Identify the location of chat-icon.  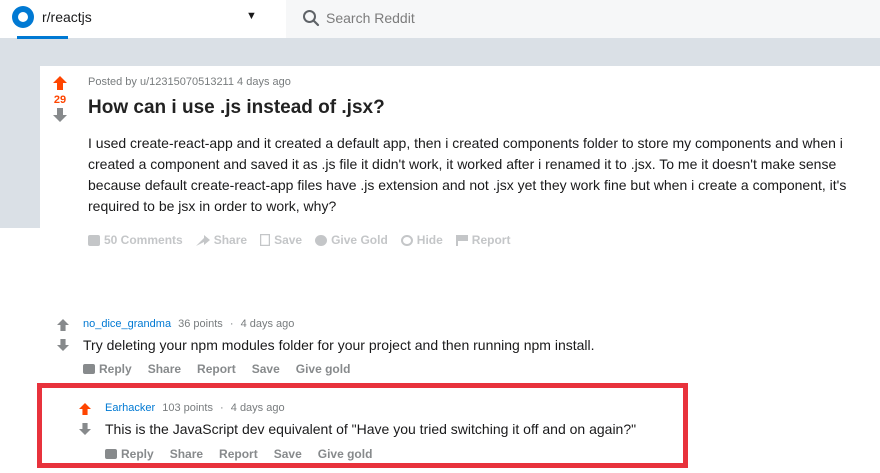
(89, 369).